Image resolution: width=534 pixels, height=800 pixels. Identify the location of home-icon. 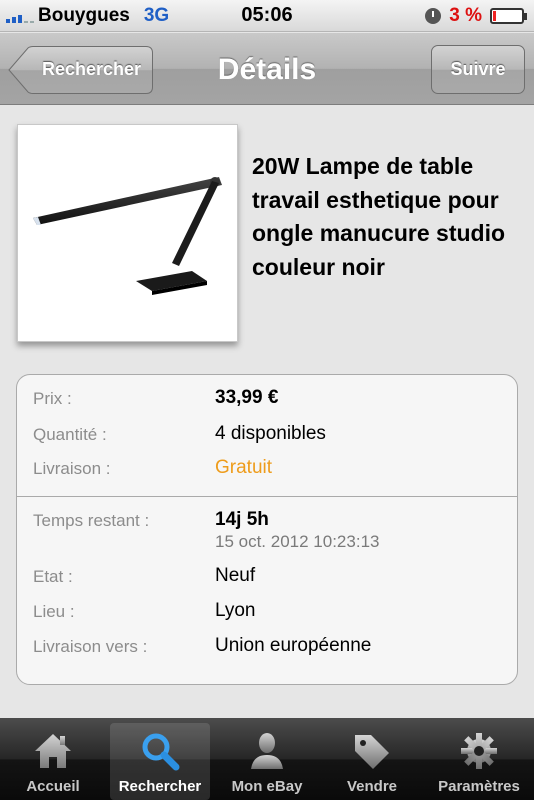
(53, 751).